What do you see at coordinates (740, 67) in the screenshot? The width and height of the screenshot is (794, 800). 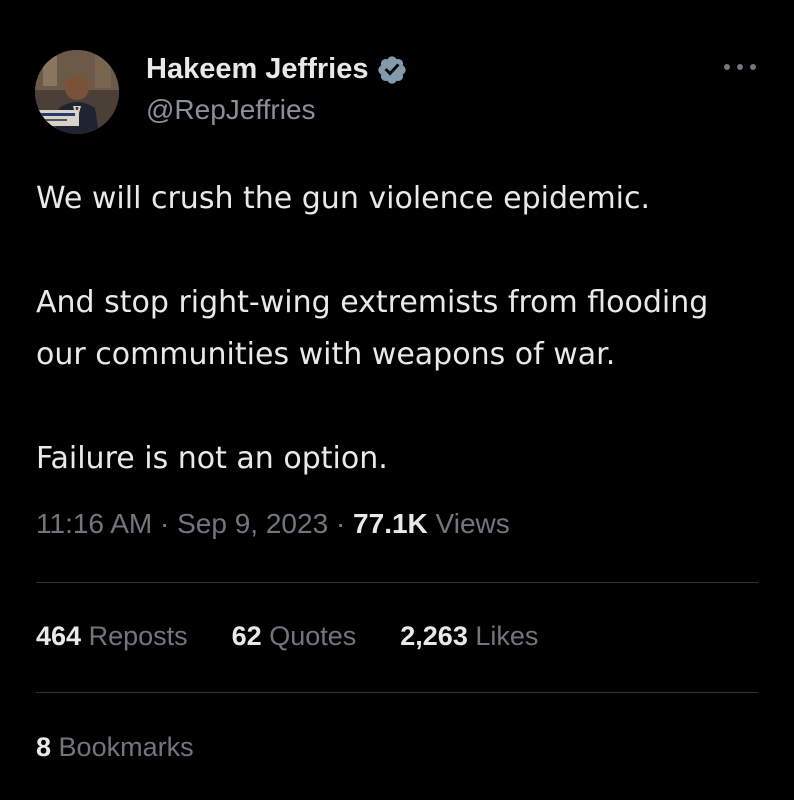 I see `more-options-icon` at bounding box center [740, 67].